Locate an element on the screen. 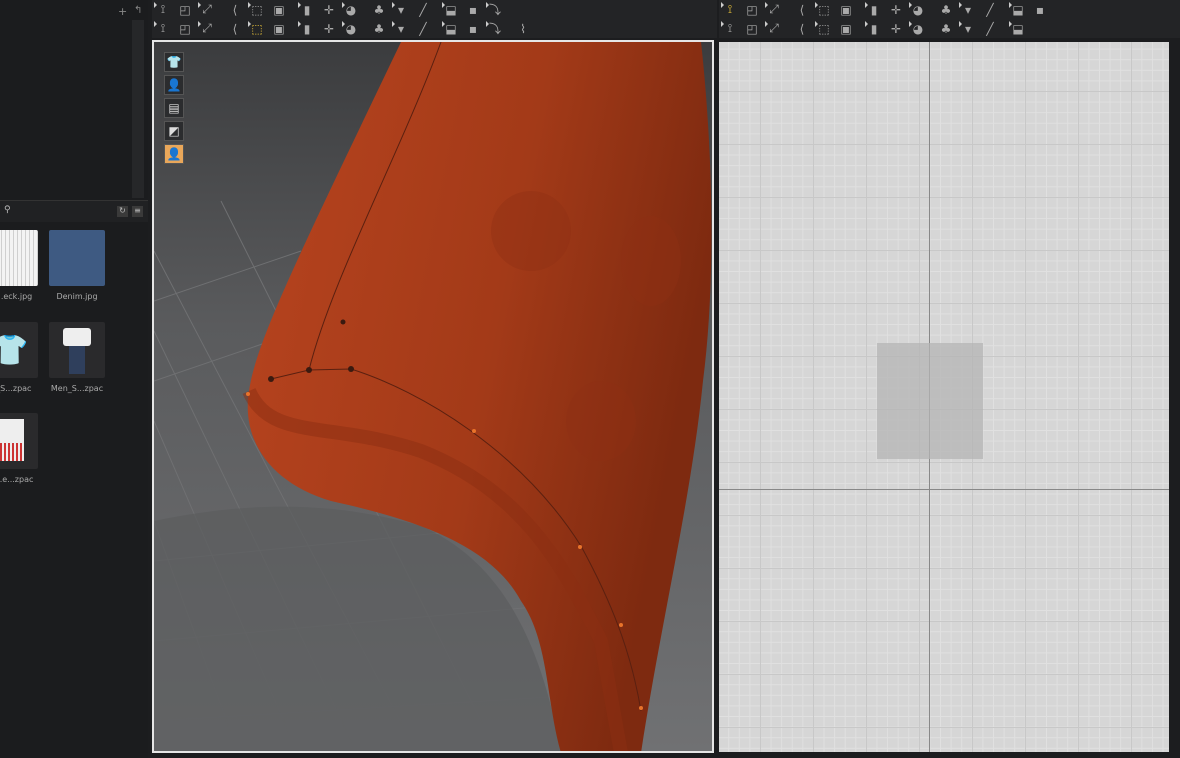 The image size is (1180, 758). library-item: 👕 ..._S...zpac is located at coordinates (19, 357).